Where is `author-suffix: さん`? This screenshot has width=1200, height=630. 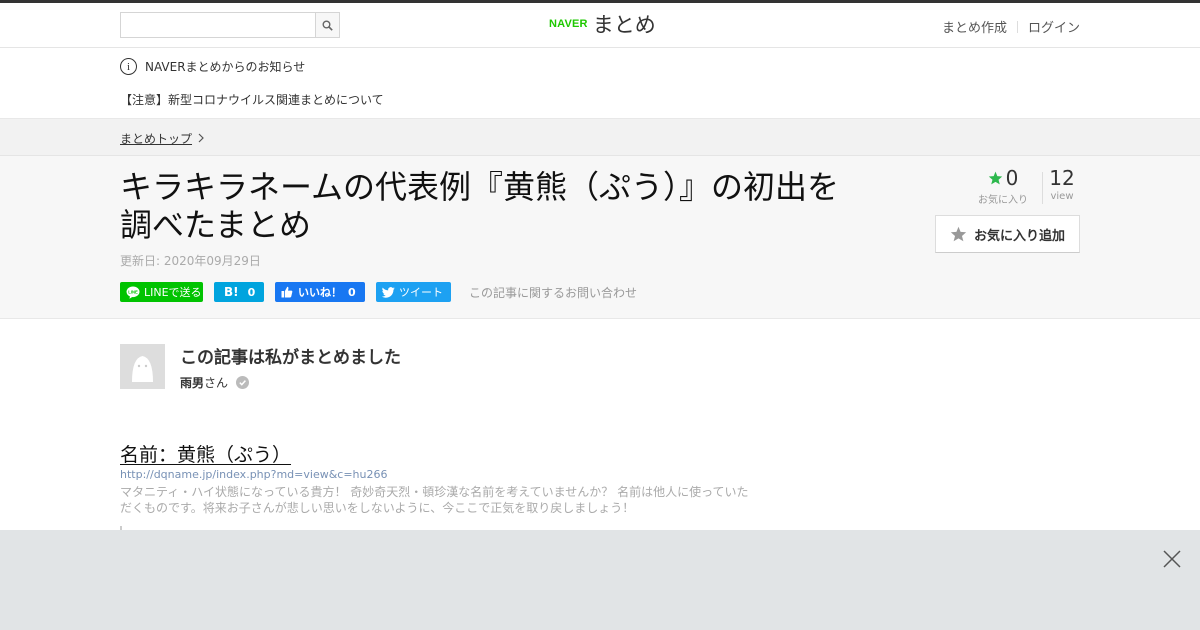 author-suffix: さん is located at coordinates (216, 383).